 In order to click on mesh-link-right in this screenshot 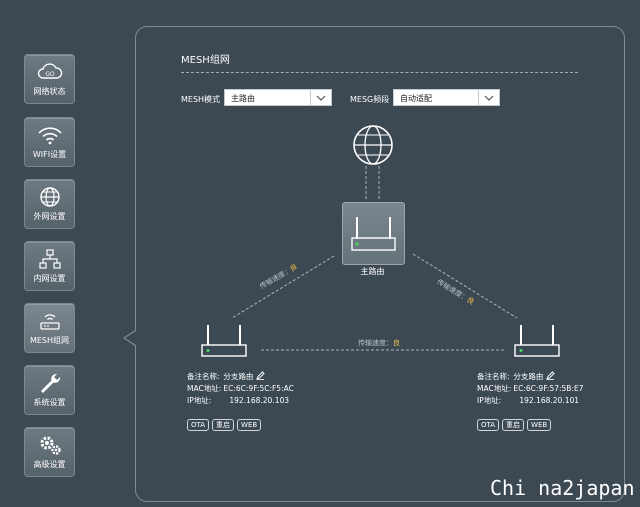, I will do `click(465, 286)`.